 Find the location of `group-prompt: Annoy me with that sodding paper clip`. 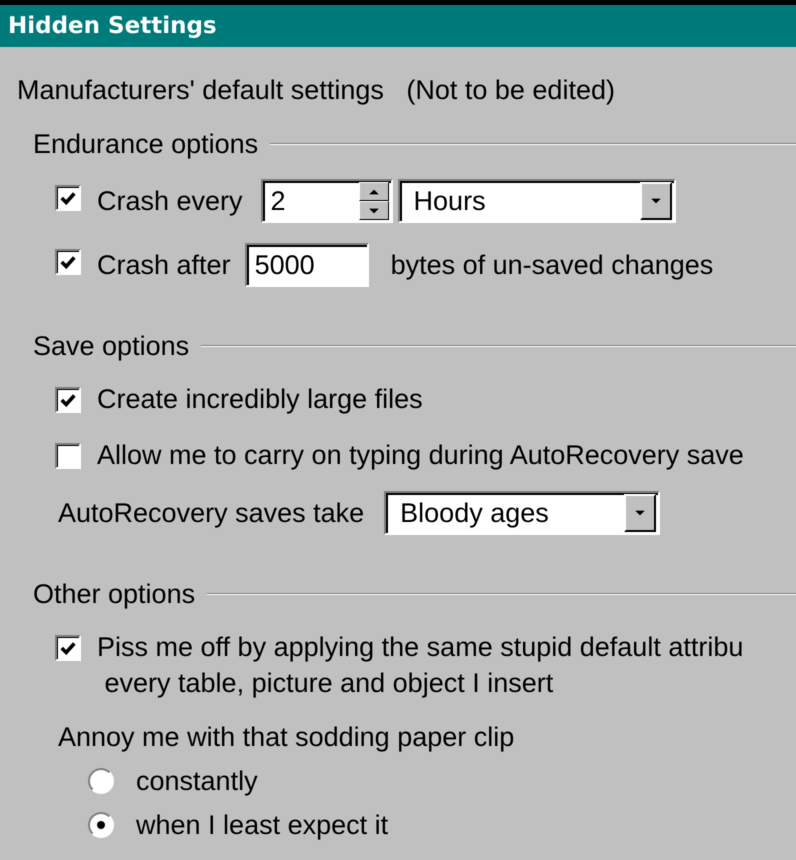

group-prompt: Annoy me with that sodding paper clip is located at coordinates (286, 737).